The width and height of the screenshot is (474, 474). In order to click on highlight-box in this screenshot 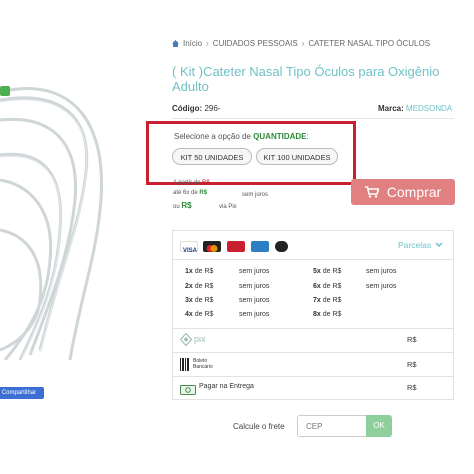, I will do `click(251, 153)`.